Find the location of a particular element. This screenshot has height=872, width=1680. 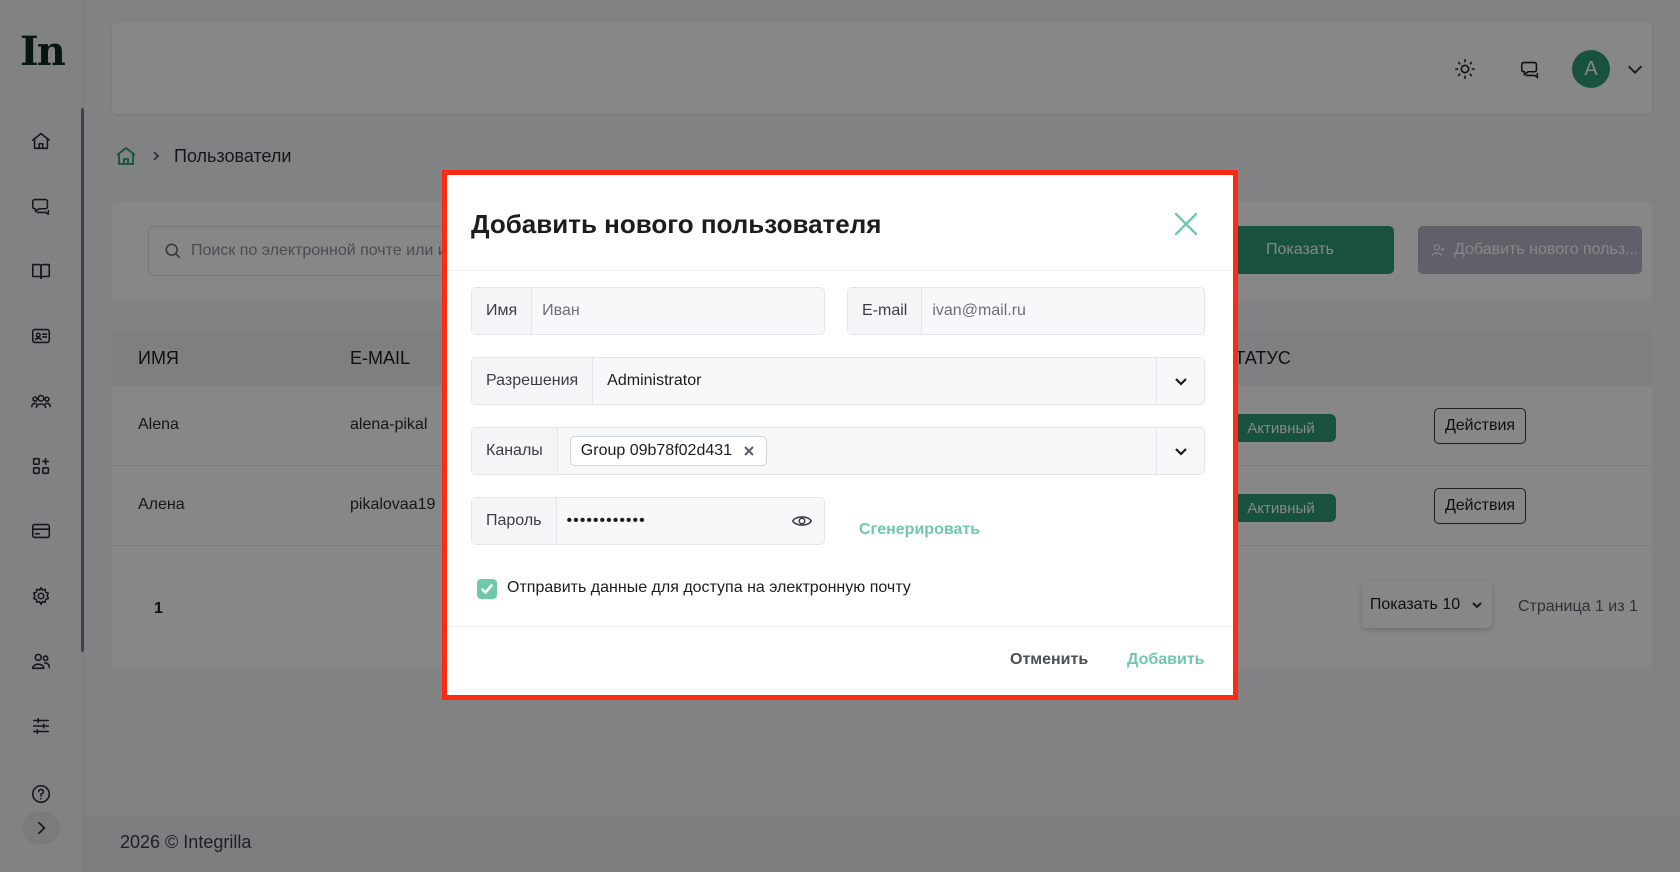

channel-chip-label: Group 09b78f02d431 is located at coordinates (656, 450).